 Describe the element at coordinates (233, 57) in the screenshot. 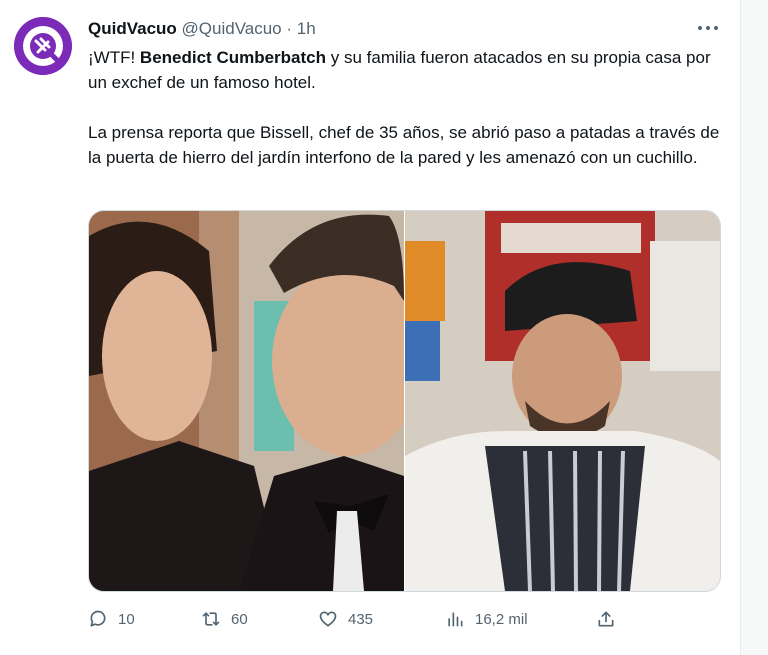

I see `p1-bold-name: Benedict Cumberbatch` at that location.